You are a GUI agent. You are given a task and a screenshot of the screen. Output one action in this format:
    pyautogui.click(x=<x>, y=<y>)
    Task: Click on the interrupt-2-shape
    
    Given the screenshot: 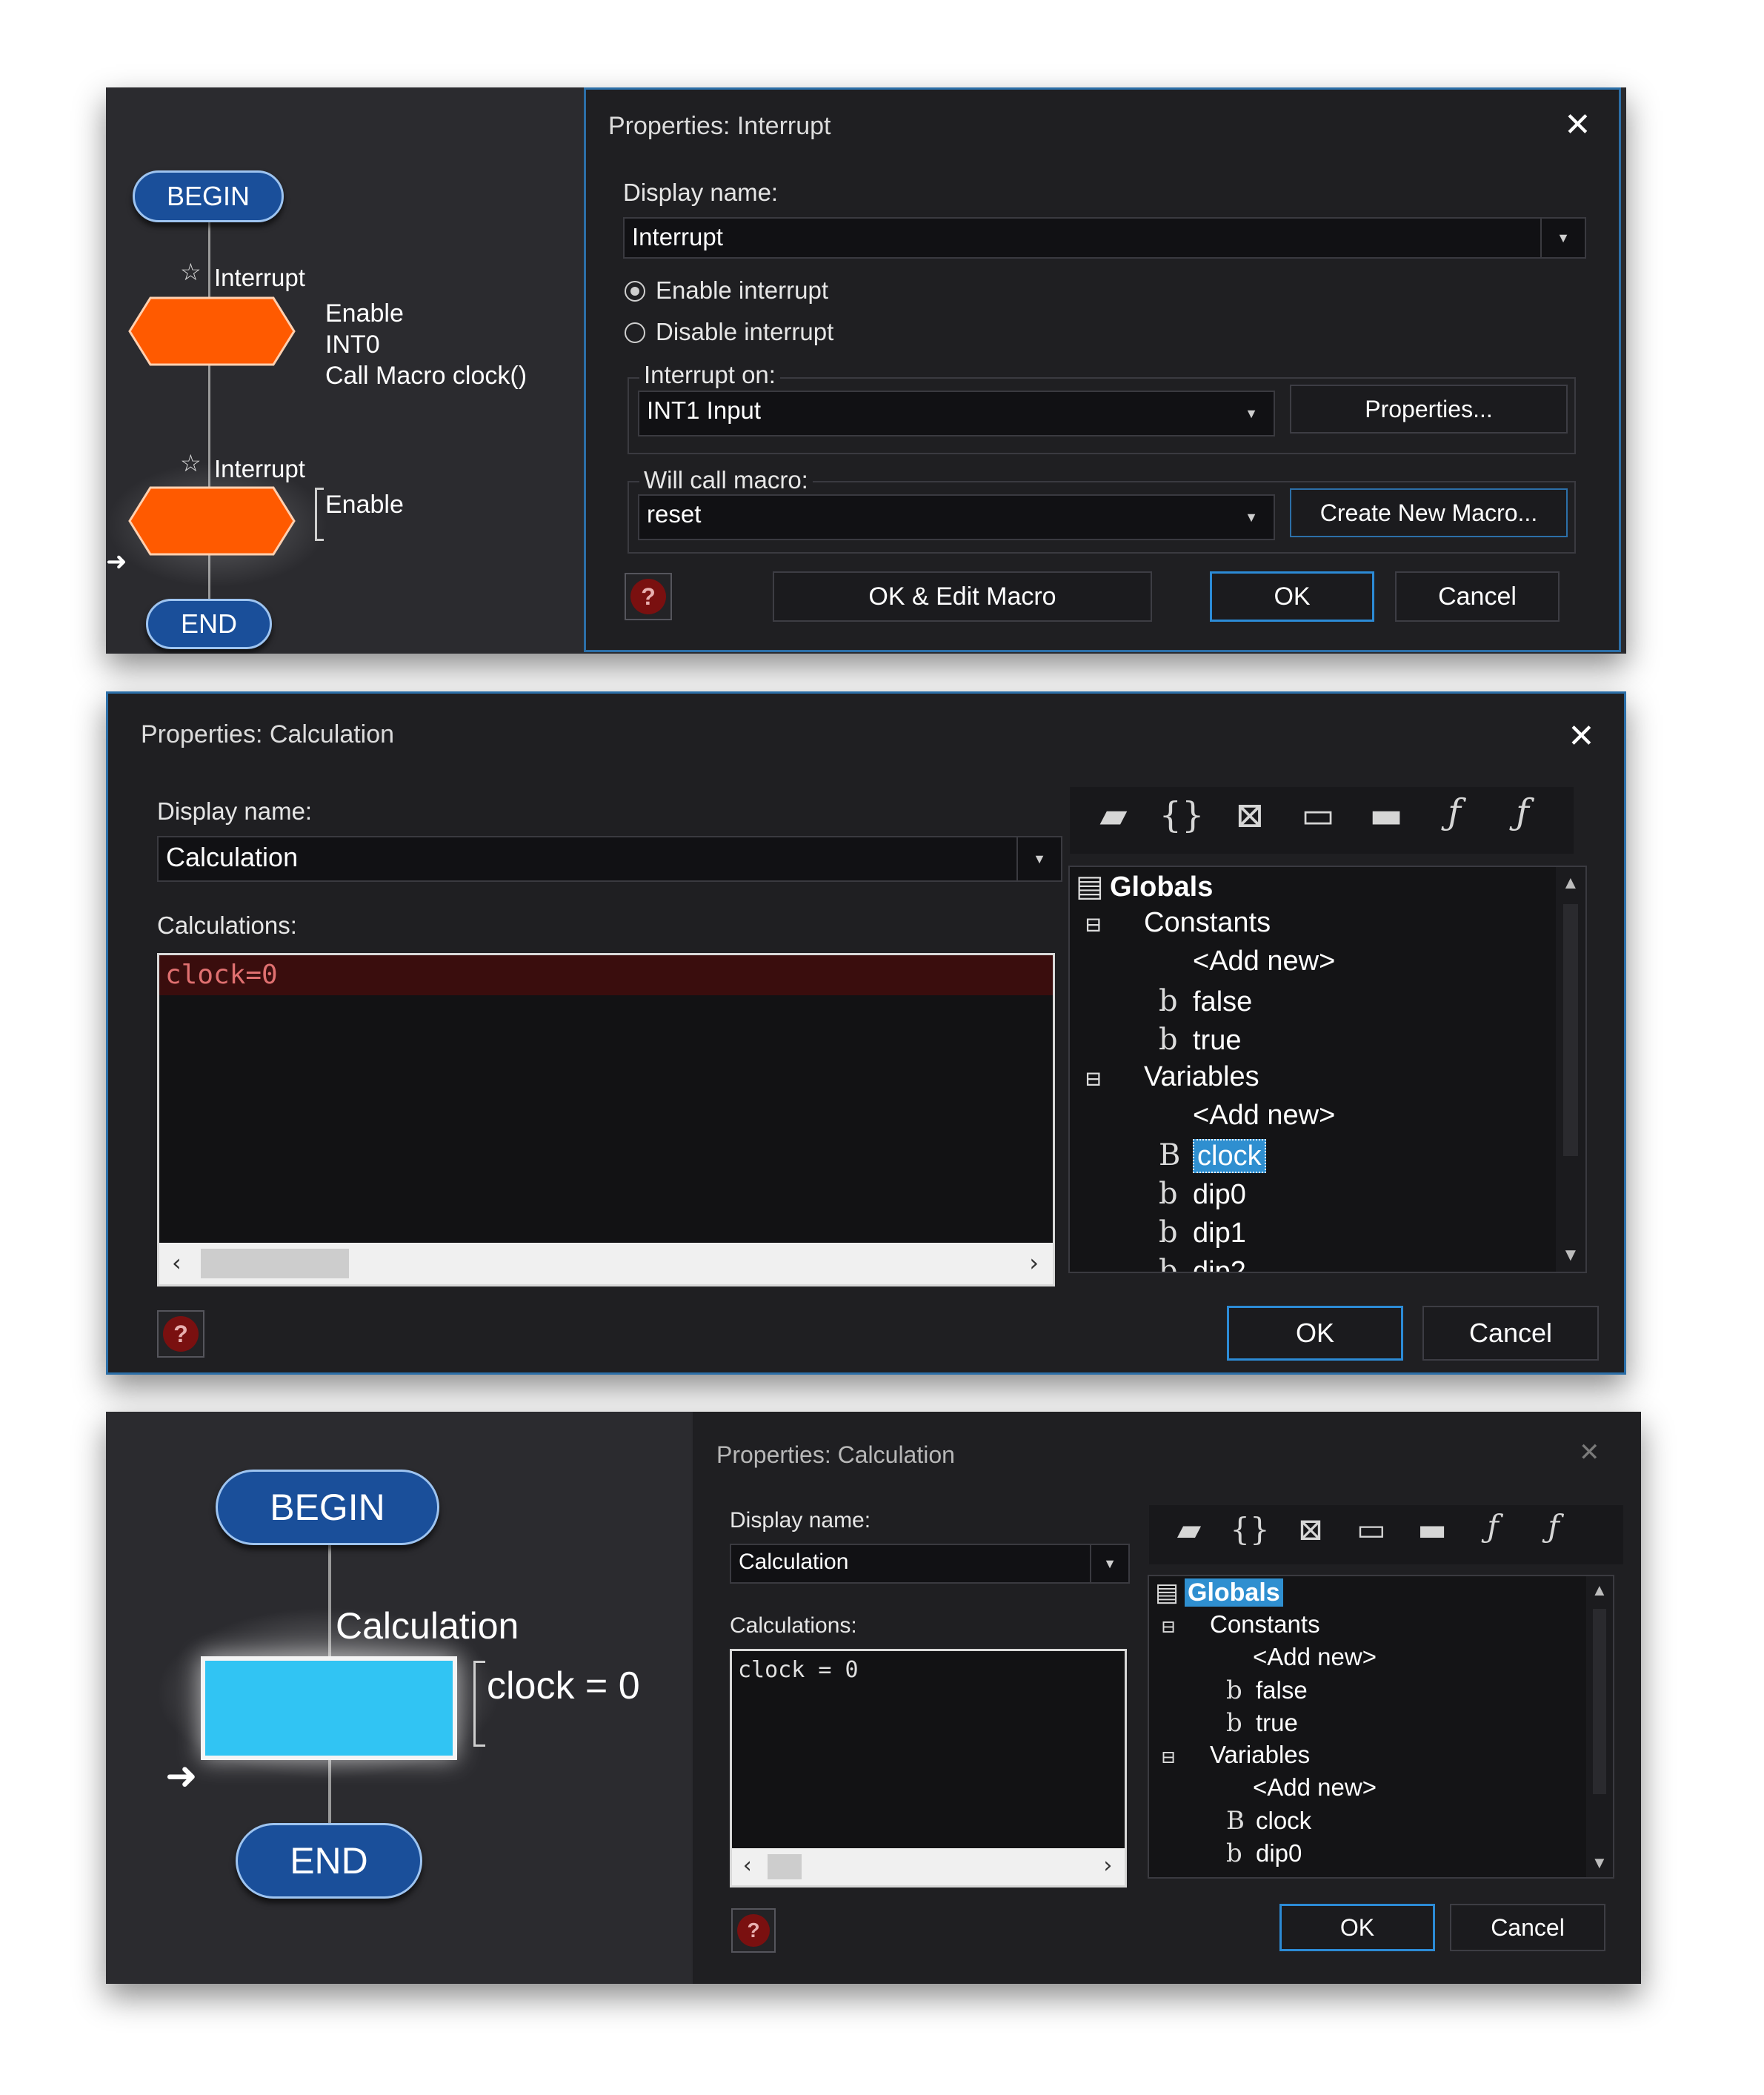 What is the action you would take?
    pyautogui.click(x=212, y=521)
    